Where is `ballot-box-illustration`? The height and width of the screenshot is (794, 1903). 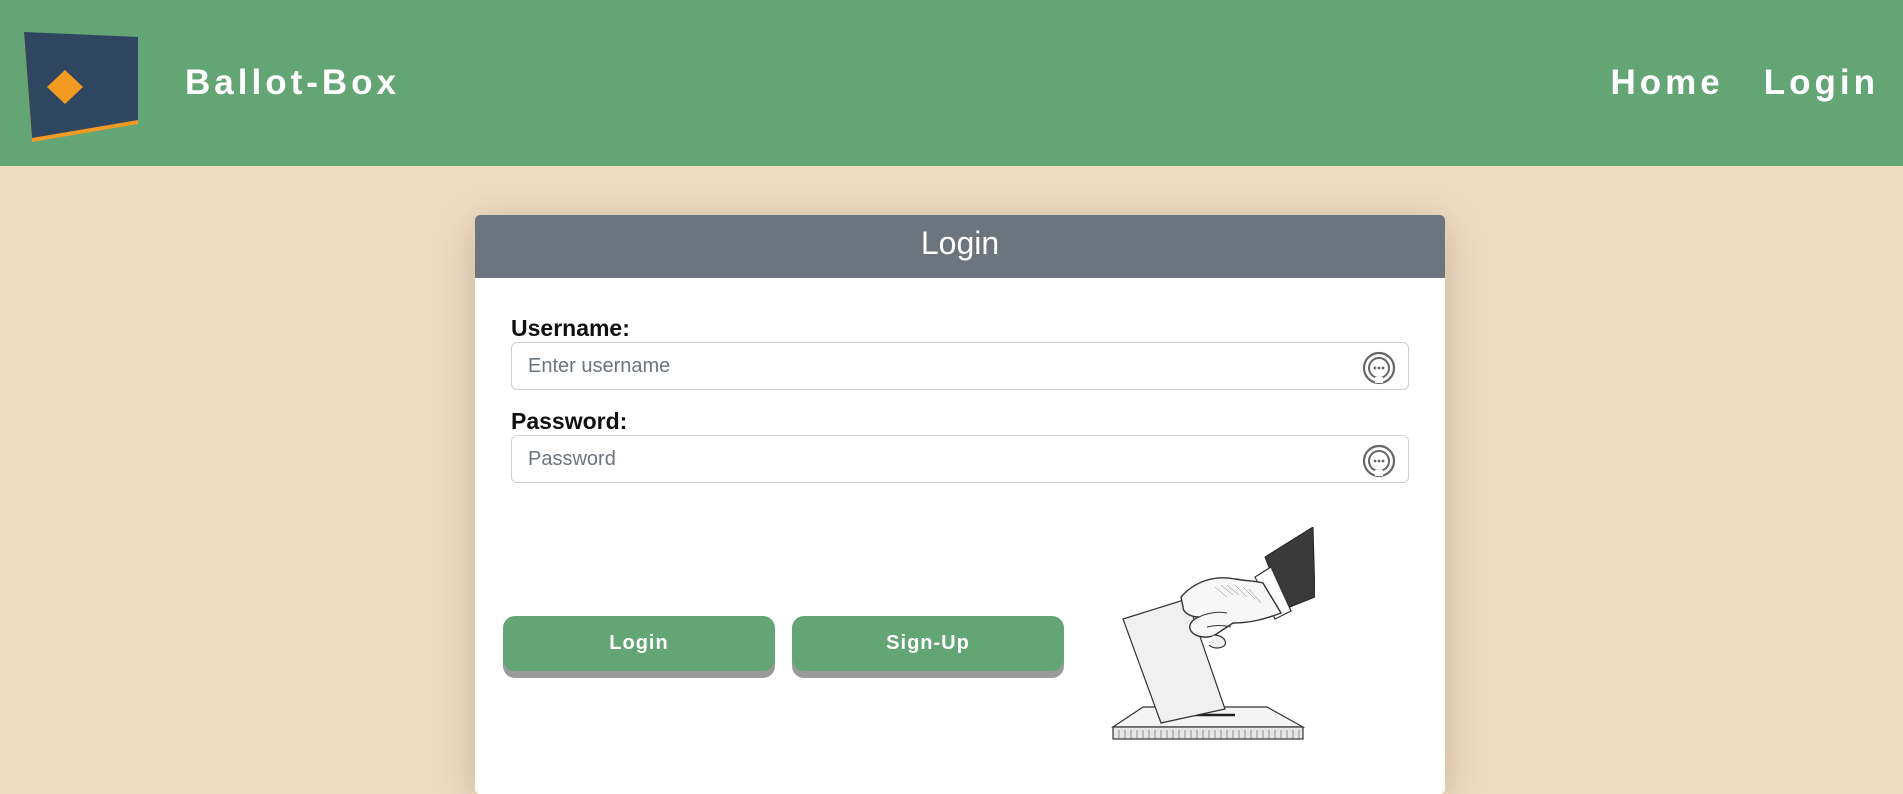 ballot-box-illustration is located at coordinates (1213, 633).